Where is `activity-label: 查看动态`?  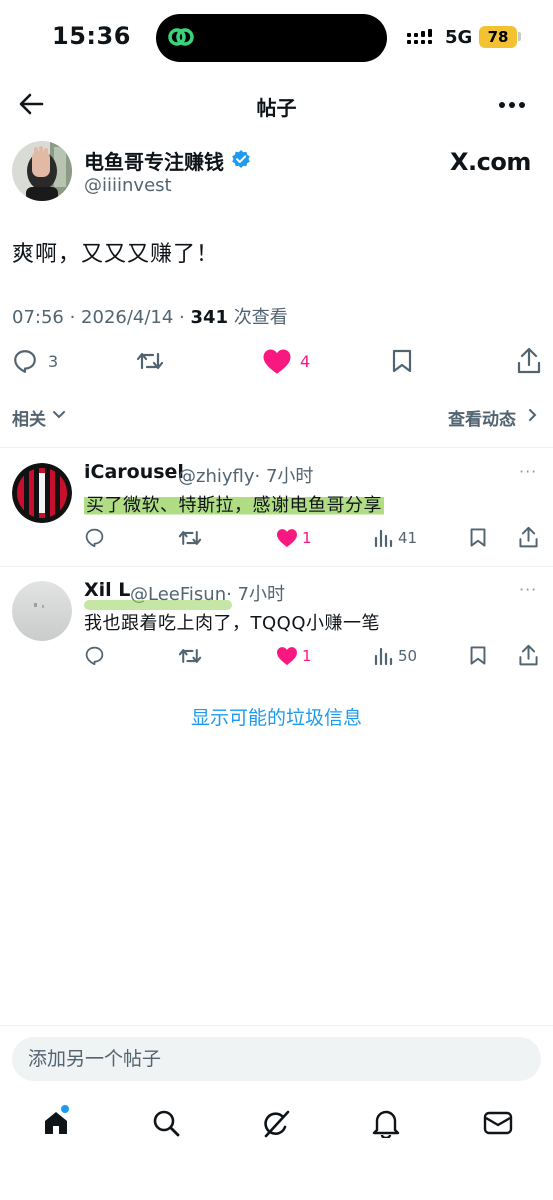
activity-label: 查看动态 is located at coordinates (482, 420).